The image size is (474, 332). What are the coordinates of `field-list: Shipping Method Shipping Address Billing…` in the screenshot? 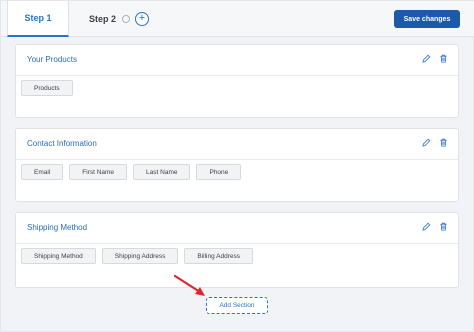 It's located at (137, 256).